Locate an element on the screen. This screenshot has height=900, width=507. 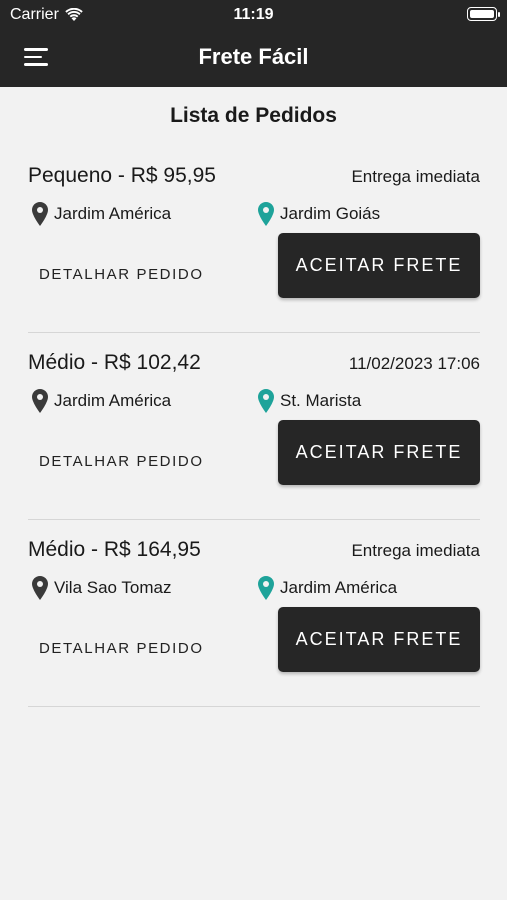
order-title: Médio - R$ 164,95 is located at coordinates (114, 549).